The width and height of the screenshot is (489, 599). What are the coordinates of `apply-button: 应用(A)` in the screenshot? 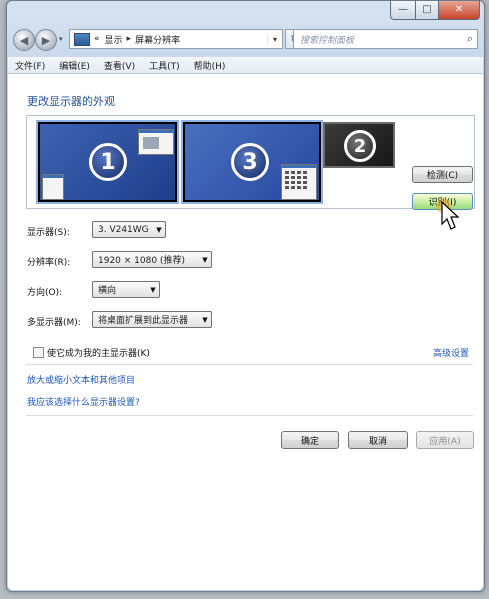 It's located at (445, 440).